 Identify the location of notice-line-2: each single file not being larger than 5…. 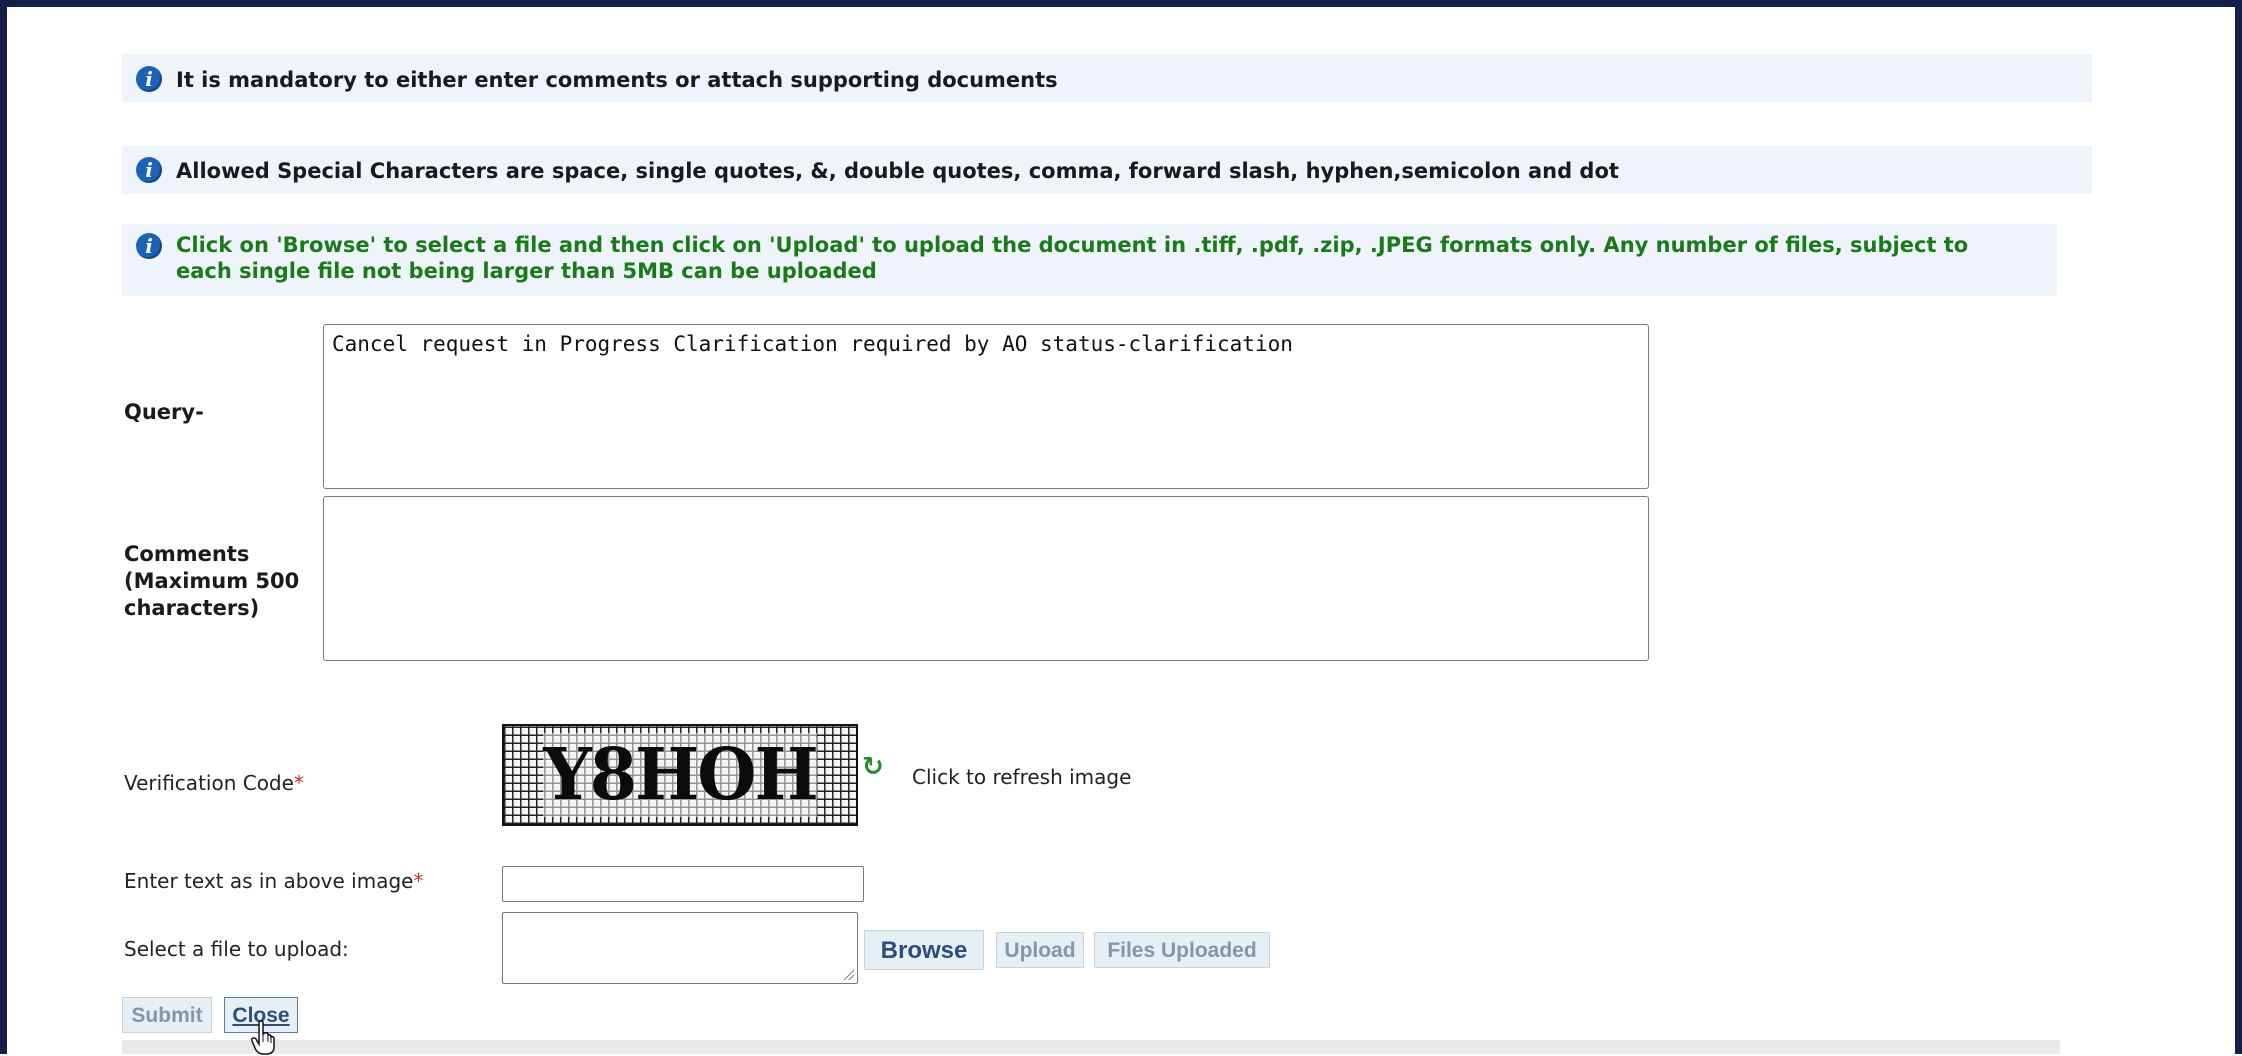
(526, 271).